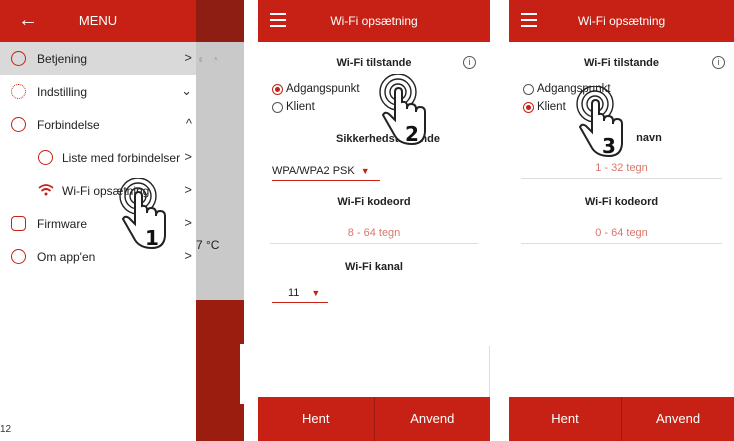  I want to click on wifi-channel-heading: Wi-Fi kanal, so click(374, 267).